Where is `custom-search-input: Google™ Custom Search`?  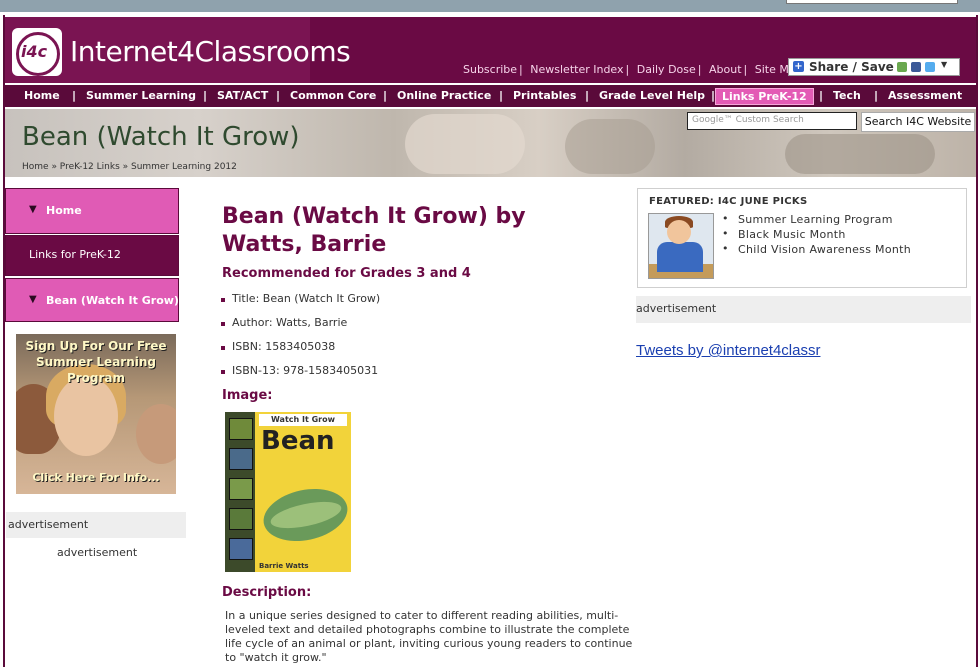 custom-search-input: Google™ Custom Search is located at coordinates (772, 121).